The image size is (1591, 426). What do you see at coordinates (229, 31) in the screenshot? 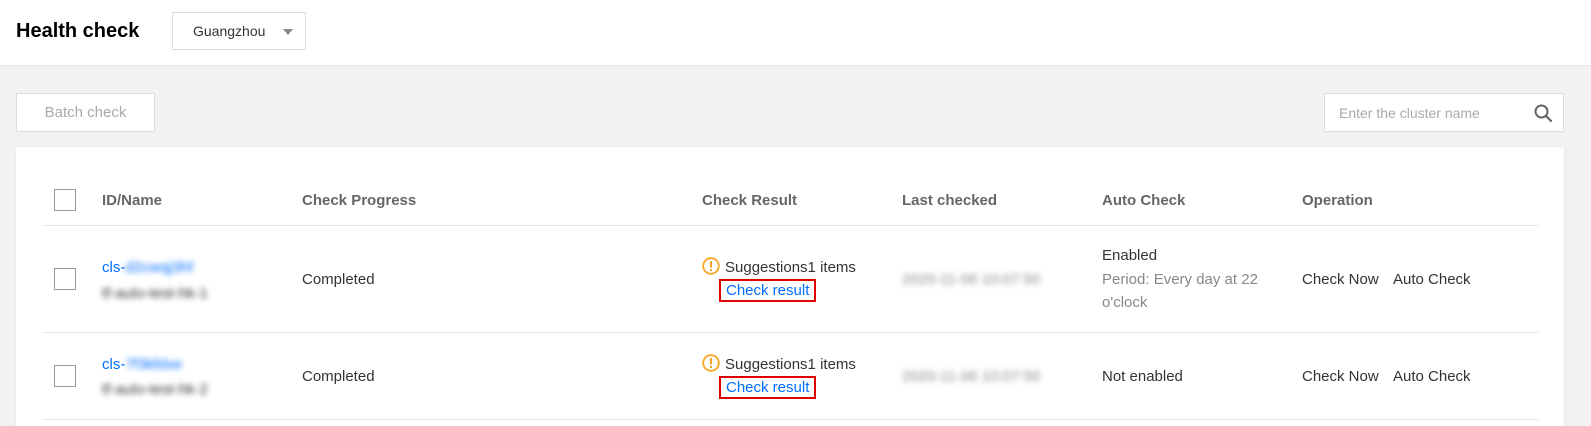
I see `region-value: Guangzhou` at bounding box center [229, 31].